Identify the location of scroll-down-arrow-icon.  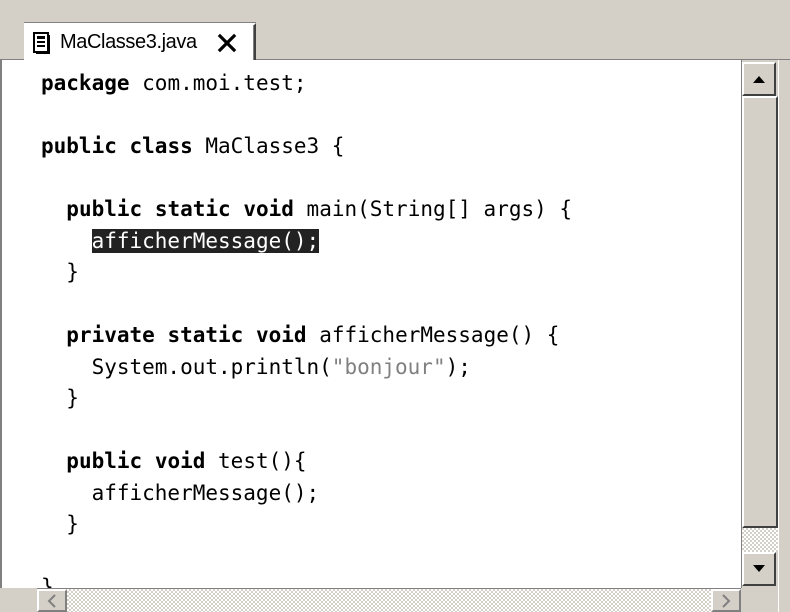
(759, 568).